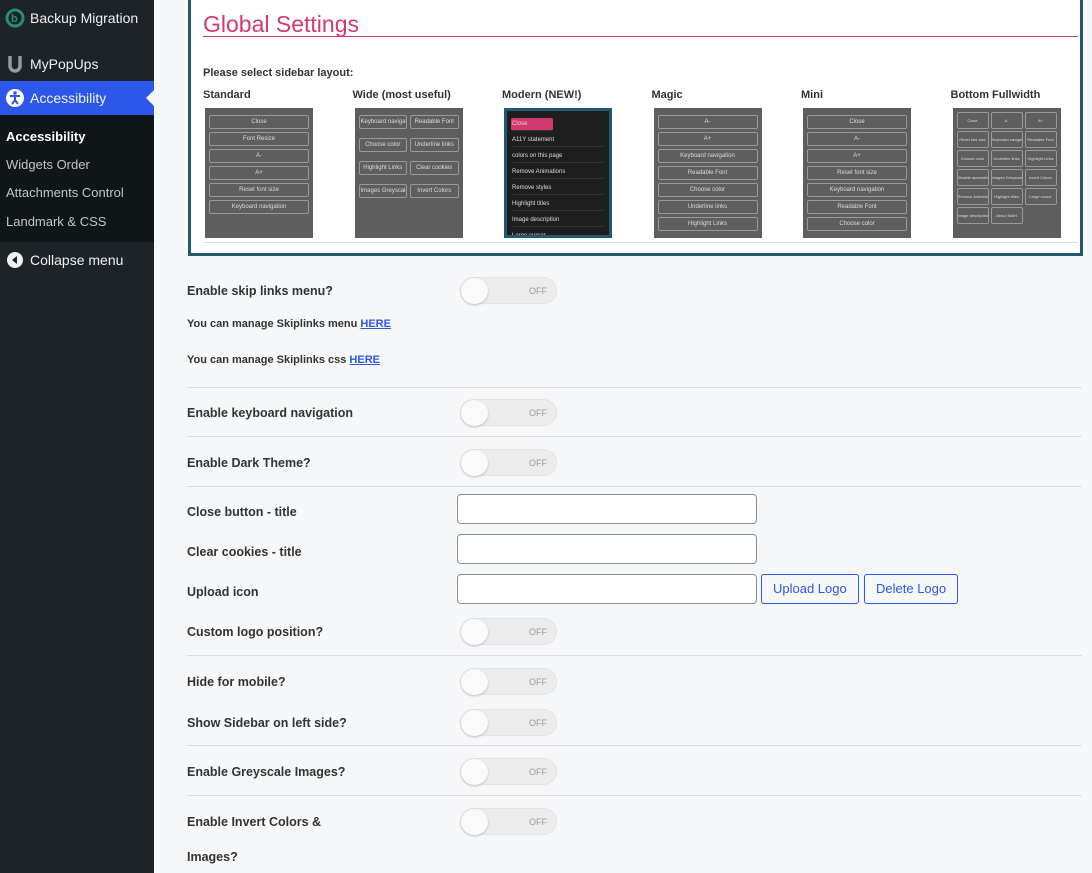 Image resolution: width=1092 pixels, height=873 pixels. Describe the element at coordinates (259, 139) in the screenshot. I see `thumbnail-item: Font Resize` at that location.